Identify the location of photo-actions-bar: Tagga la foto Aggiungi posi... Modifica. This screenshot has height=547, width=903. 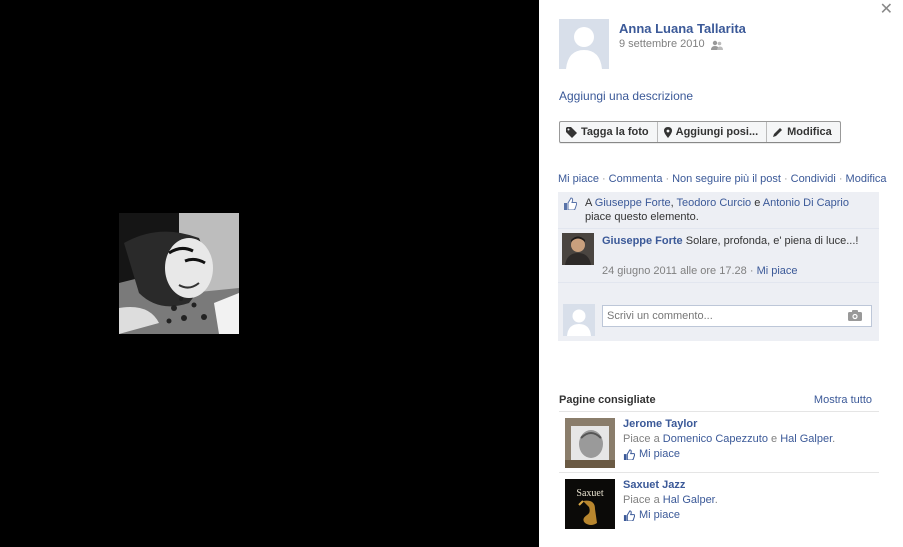
(700, 132).